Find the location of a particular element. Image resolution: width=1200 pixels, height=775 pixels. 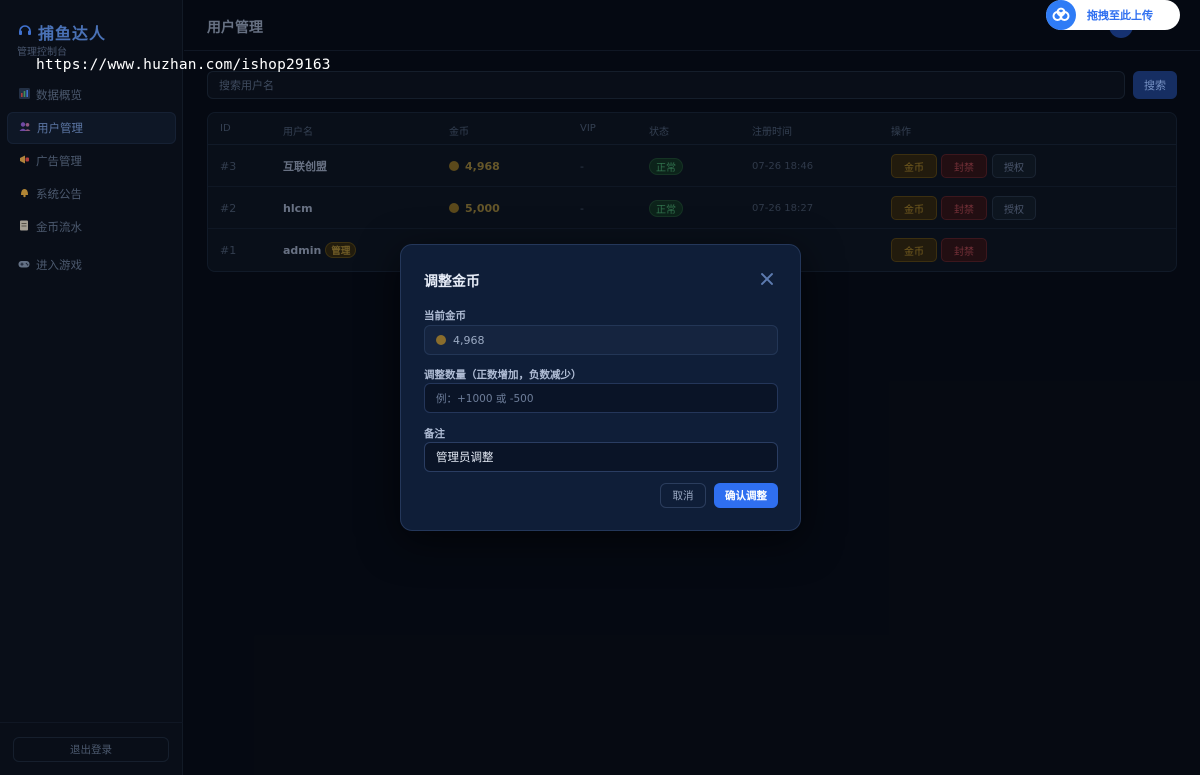

close-icon is located at coordinates (767, 279).